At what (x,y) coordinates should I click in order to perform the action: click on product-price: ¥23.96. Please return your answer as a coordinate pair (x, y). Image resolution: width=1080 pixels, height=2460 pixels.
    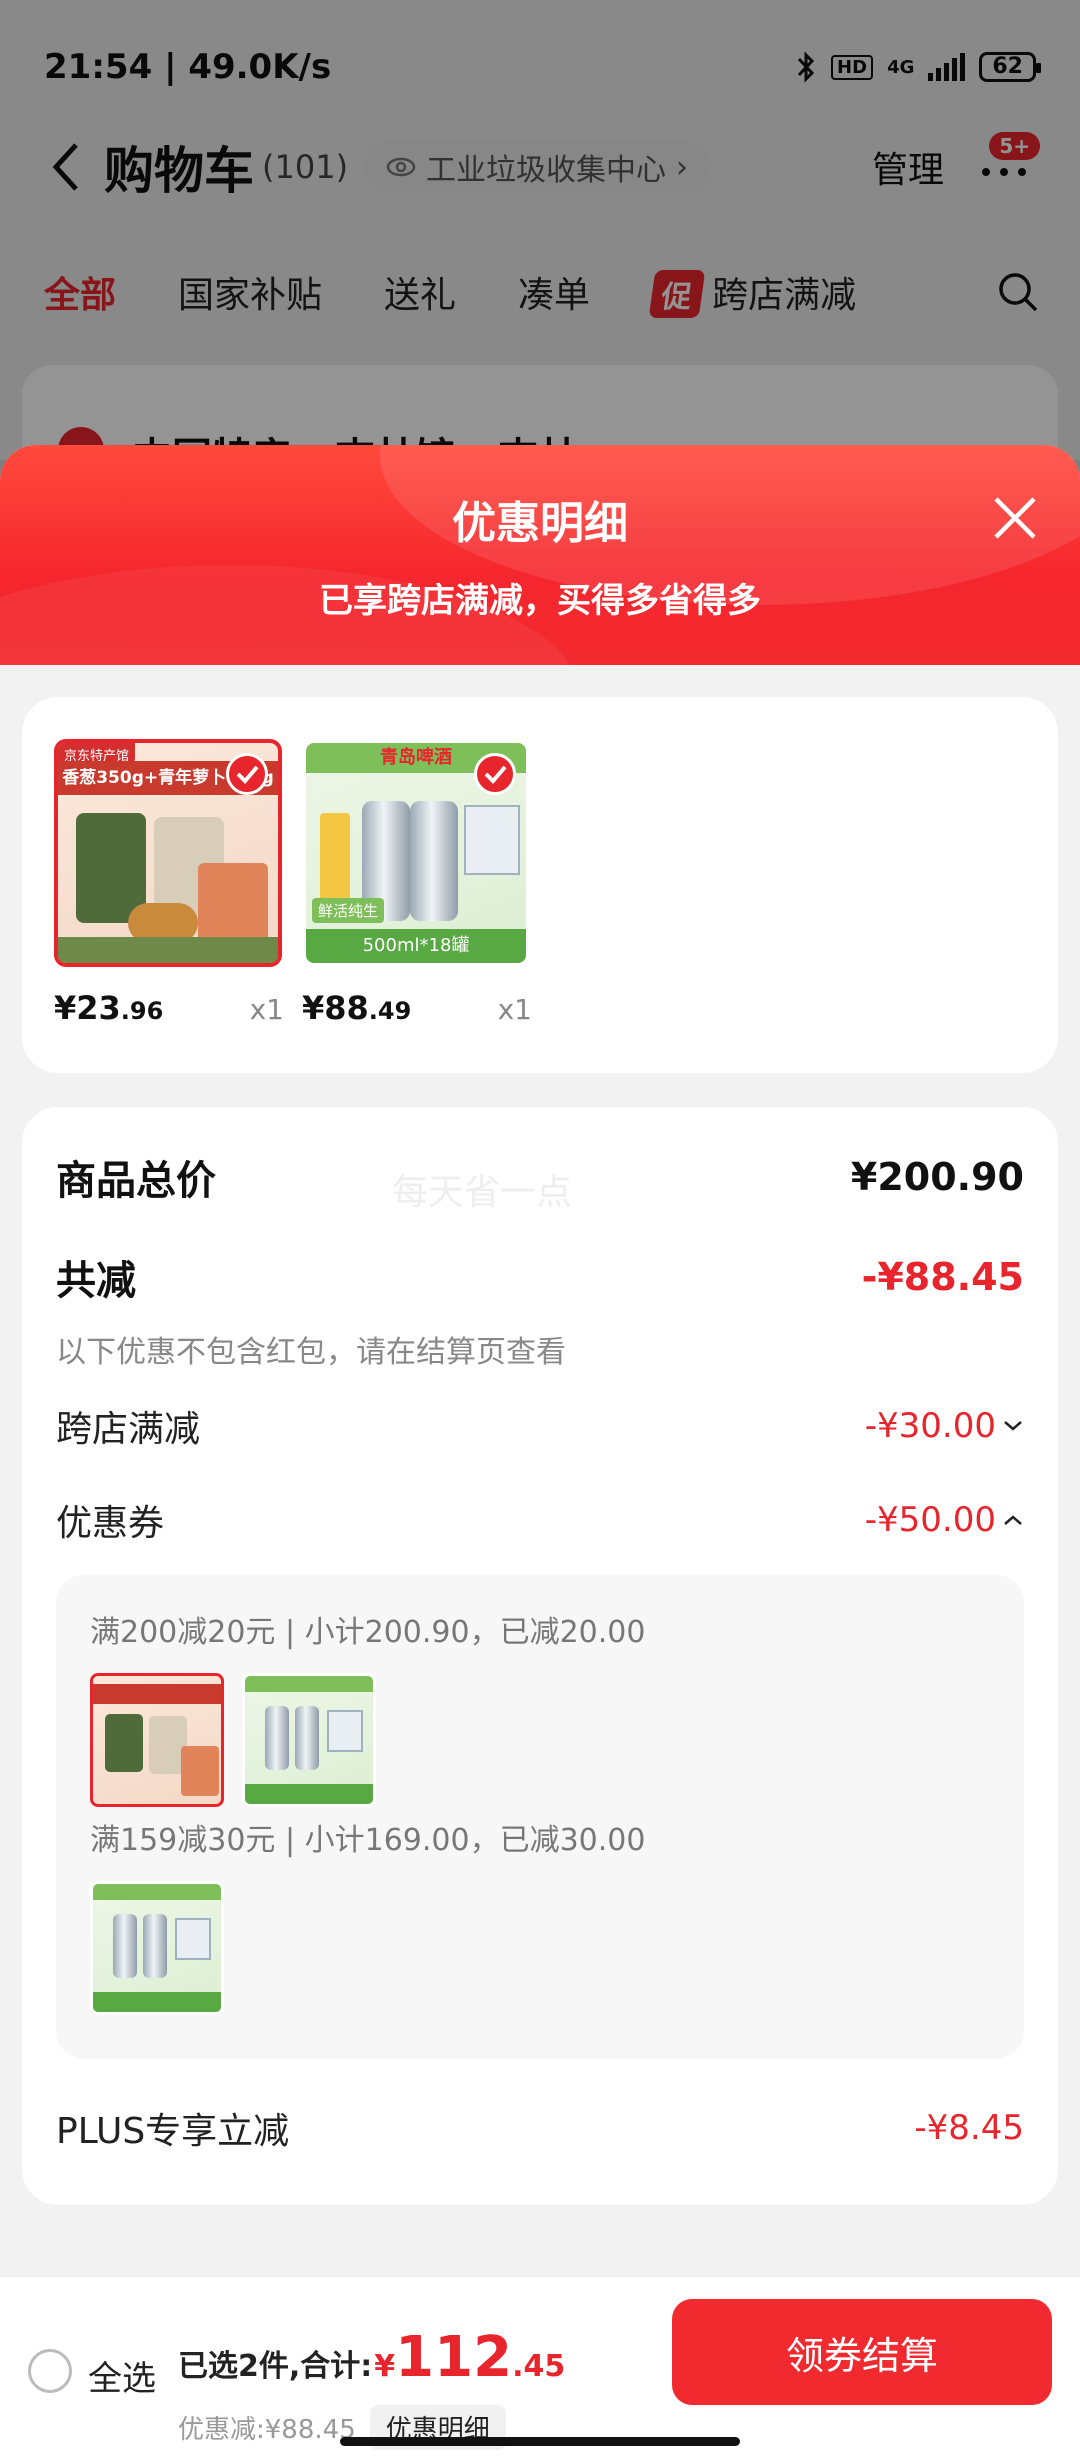
    Looking at the image, I should click on (108, 1008).